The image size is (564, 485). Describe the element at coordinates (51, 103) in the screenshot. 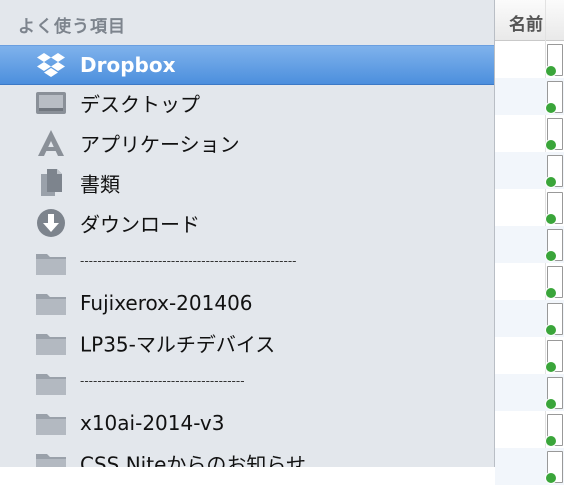

I see `desktop-icon` at that location.